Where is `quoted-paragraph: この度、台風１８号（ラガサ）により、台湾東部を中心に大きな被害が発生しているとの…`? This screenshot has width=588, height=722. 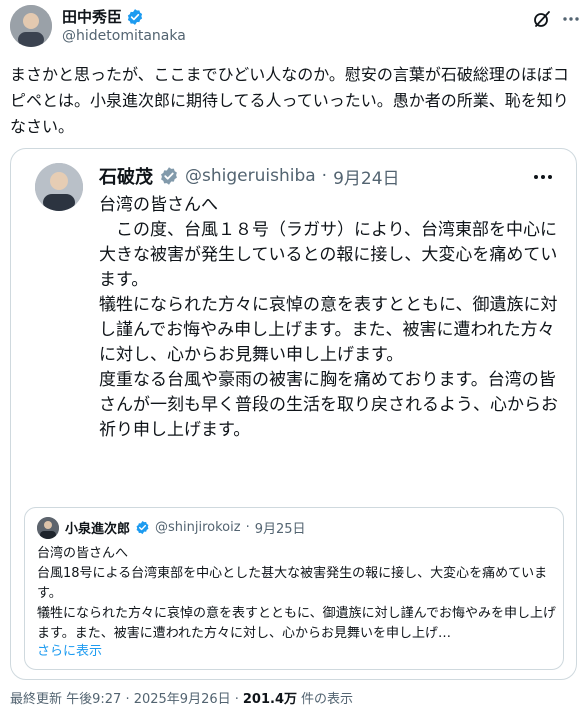 quoted-paragraph: この度、台風１８号（ラガサ）により、台湾東部を中心に大きな被害が発生しているとの… is located at coordinates (328, 255).